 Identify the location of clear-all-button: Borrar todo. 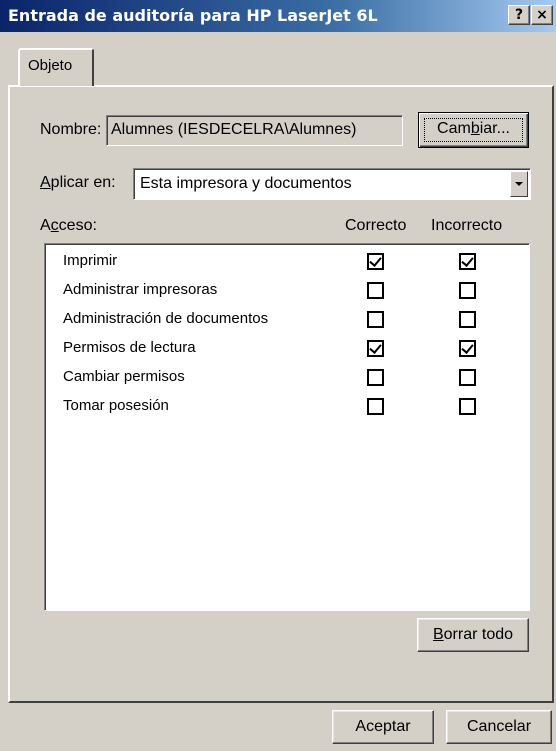
(473, 635).